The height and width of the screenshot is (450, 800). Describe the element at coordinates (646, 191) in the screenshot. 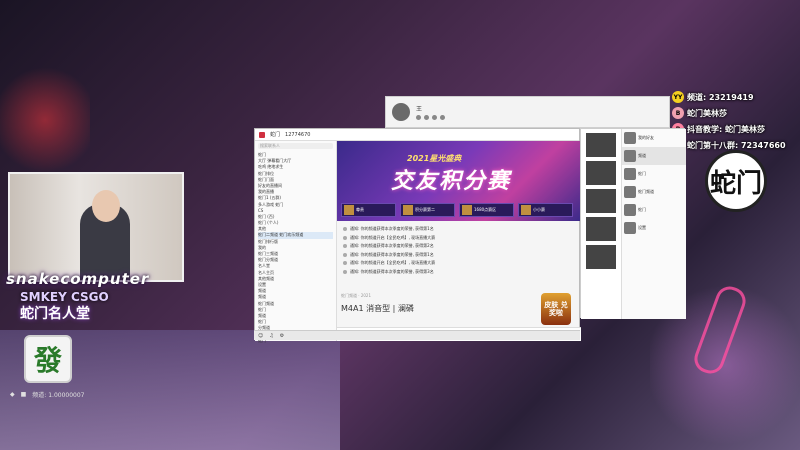

I see `contact-label: 蛇门频道` at that location.